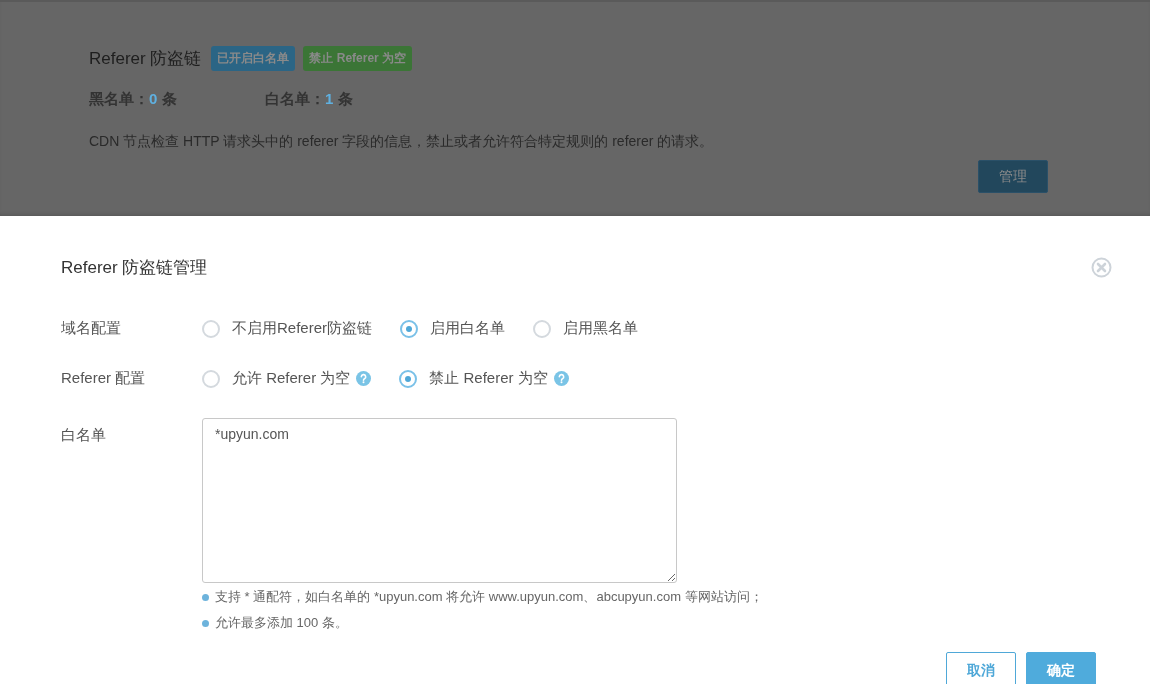  Describe the element at coordinates (291, 378) in the screenshot. I see `radio-label: 允许 Referer 为空` at that location.